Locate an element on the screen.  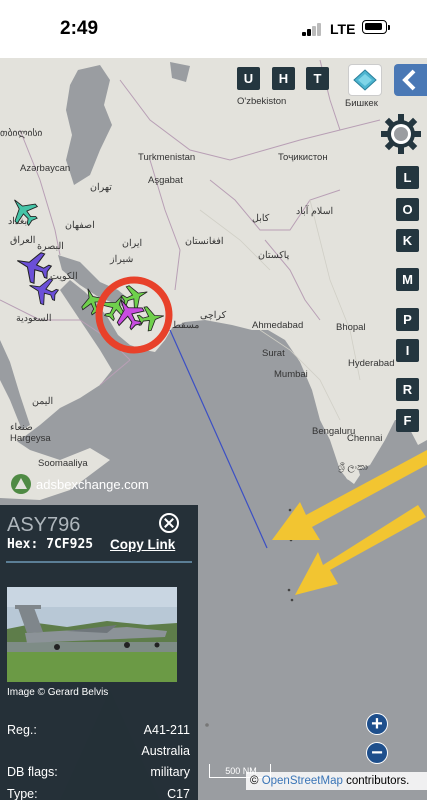
sidebar-button-p: P is located at coordinates (407, 319).